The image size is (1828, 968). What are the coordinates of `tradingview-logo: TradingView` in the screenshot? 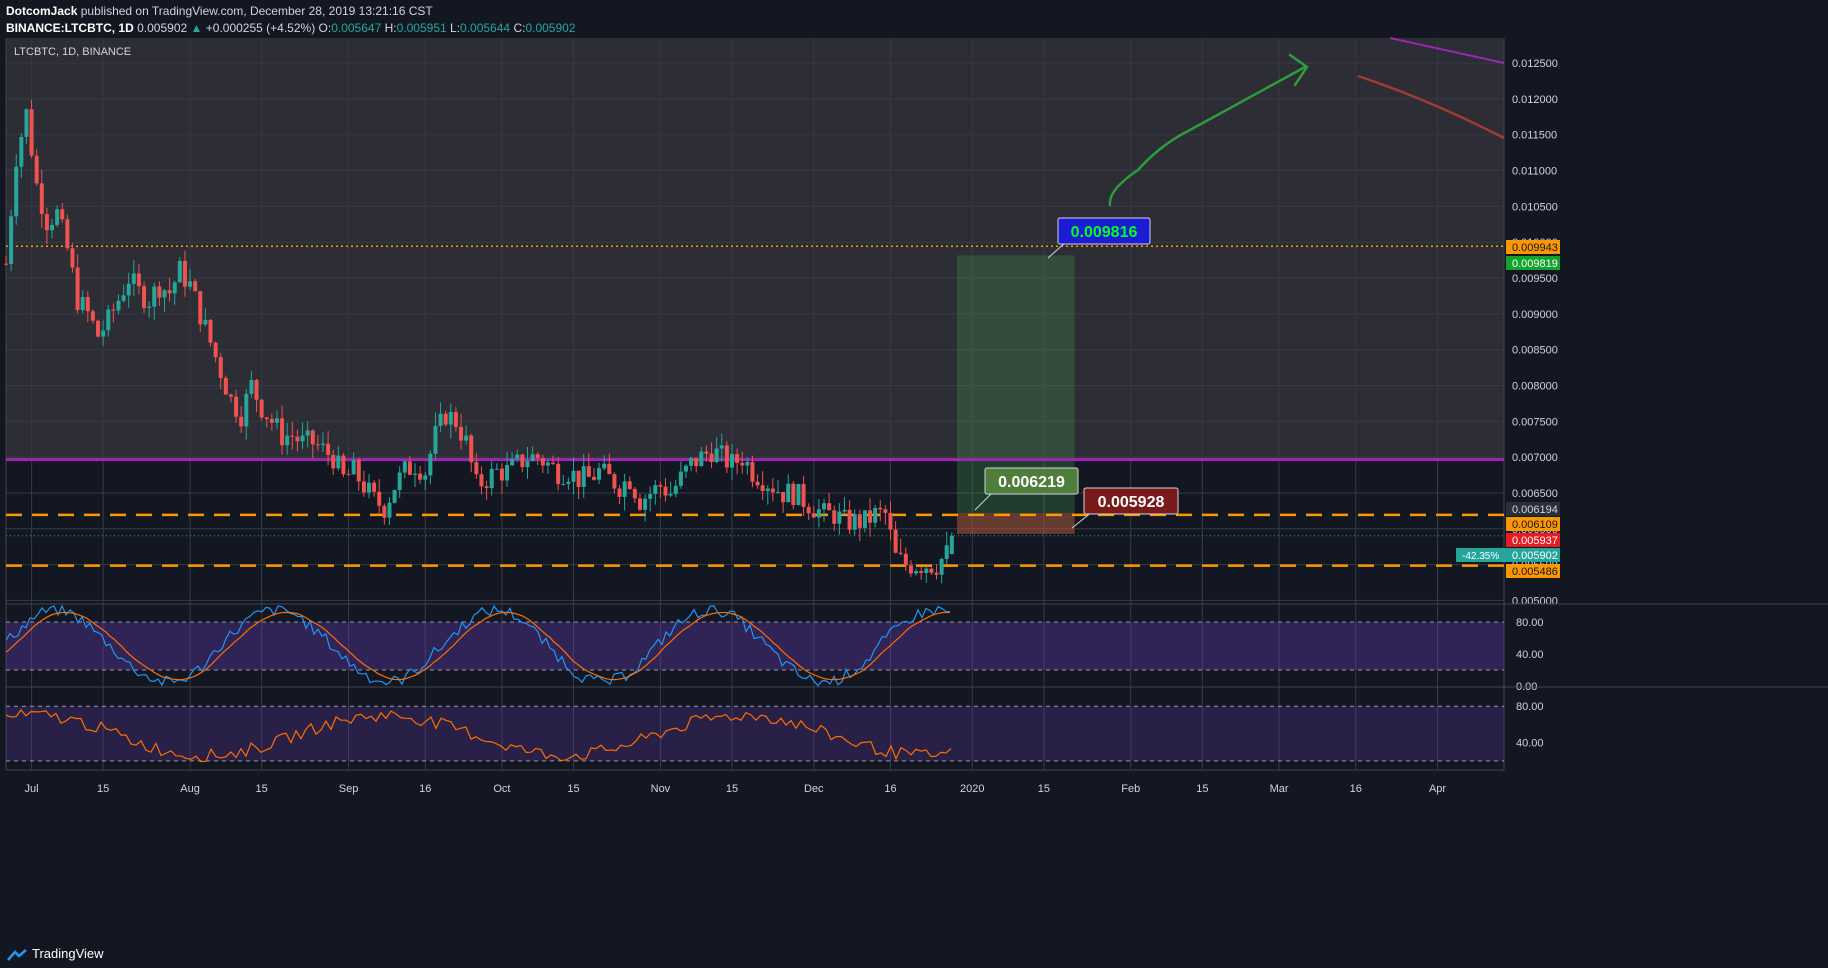 It's located at (55, 954).